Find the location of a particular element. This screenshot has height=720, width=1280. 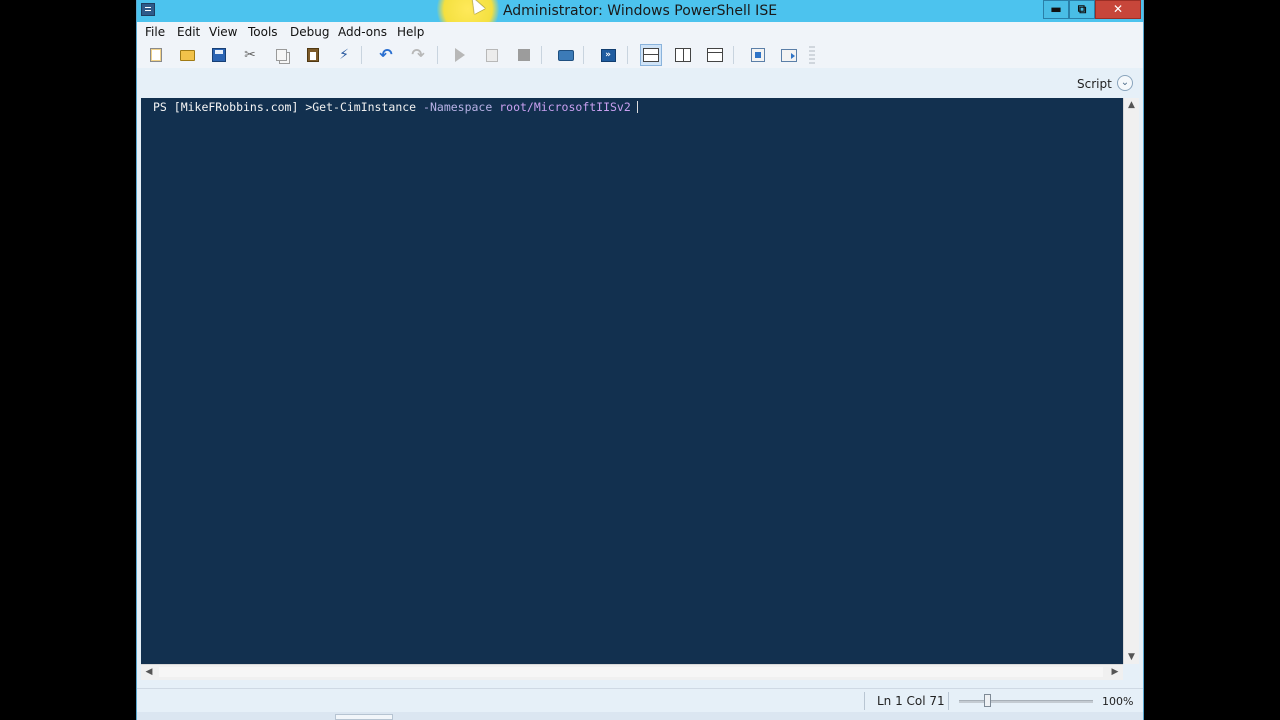

minimize-icon: ▬ is located at coordinates (1056, 9).